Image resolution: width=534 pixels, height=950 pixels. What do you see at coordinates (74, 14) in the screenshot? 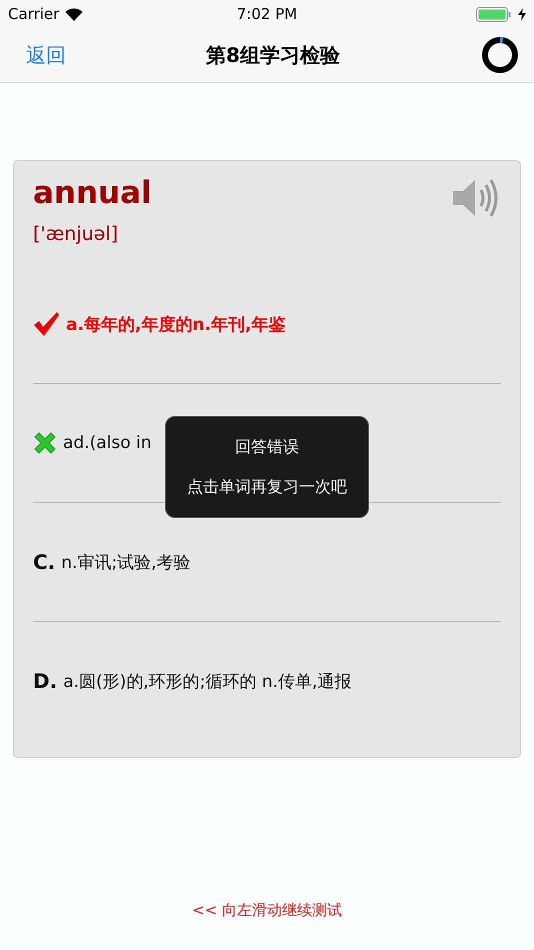
I see `wifi-icon` at bounding box center [74, 14].